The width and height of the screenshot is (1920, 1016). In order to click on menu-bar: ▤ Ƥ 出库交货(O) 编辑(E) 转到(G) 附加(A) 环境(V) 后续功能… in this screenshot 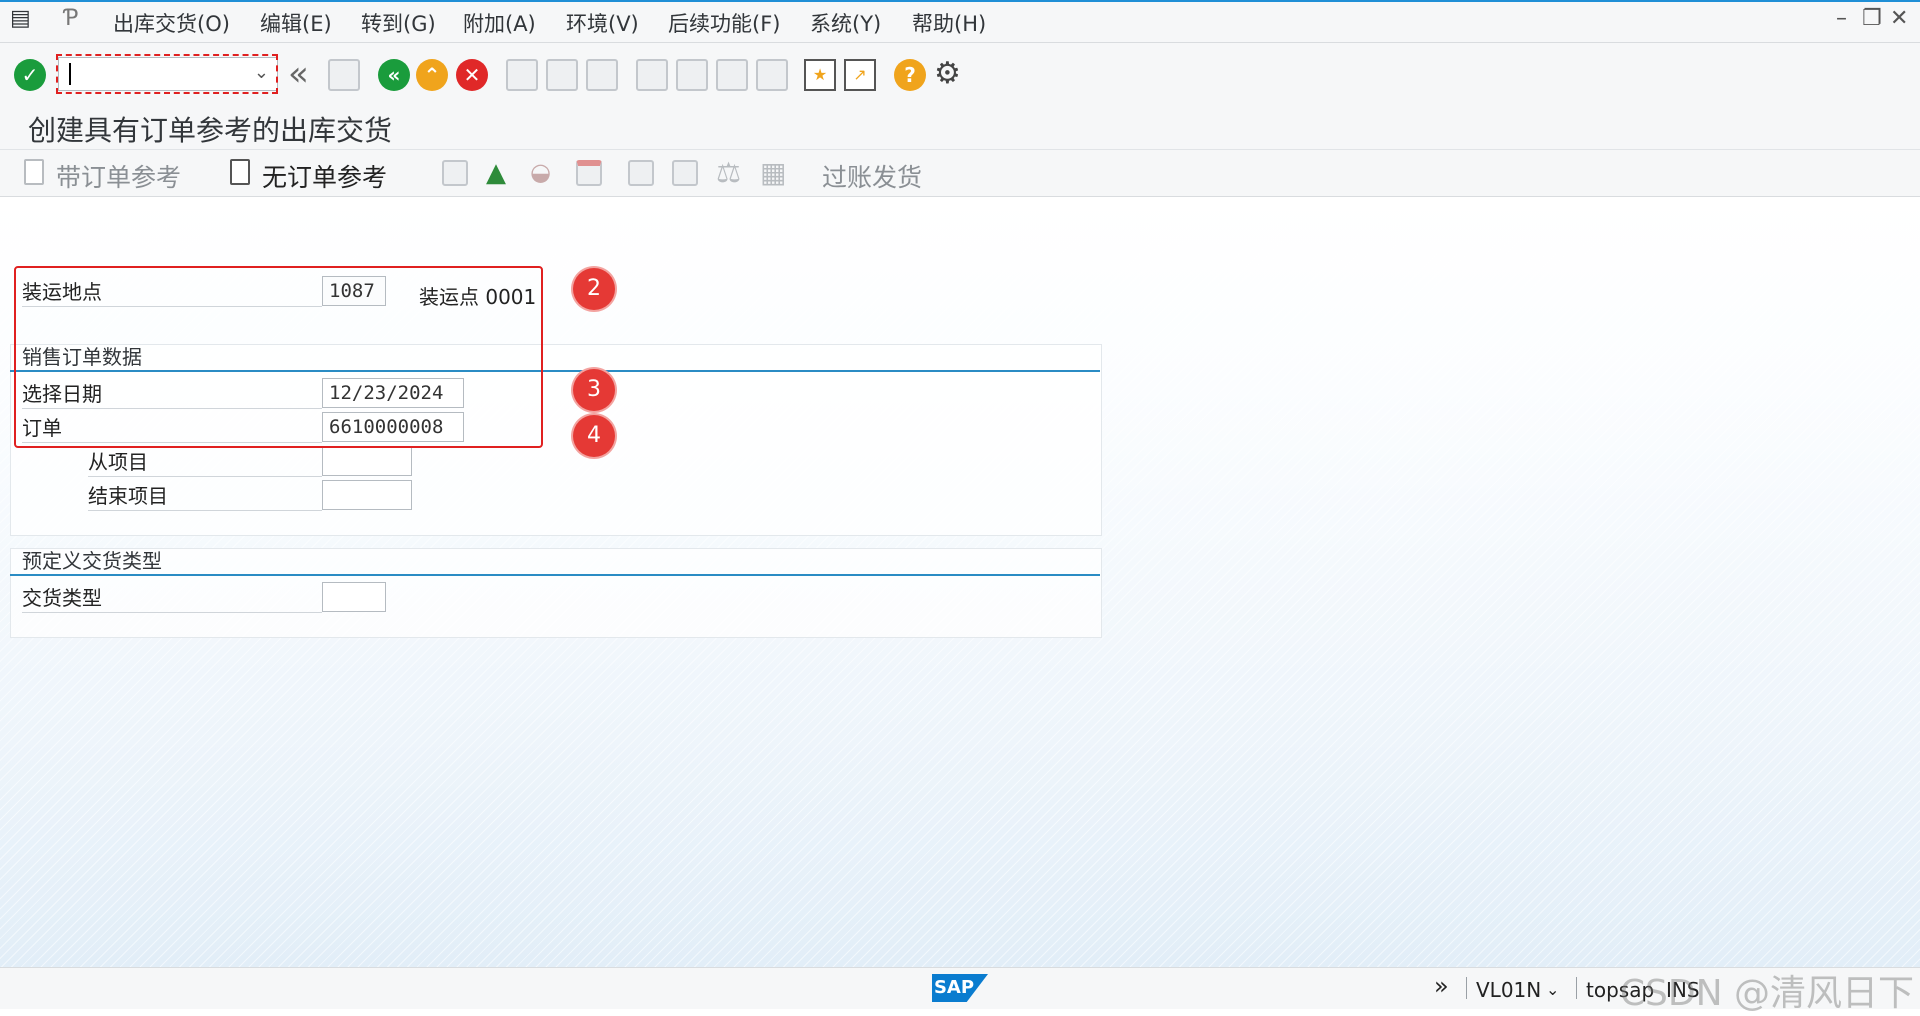, I will do `click(960, 22)`.